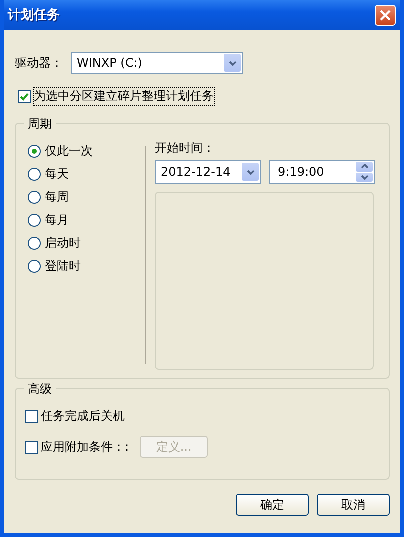 This screenshot has height=537, width=404. I want to click on time-field: 9:19:00, so click(322, 172).